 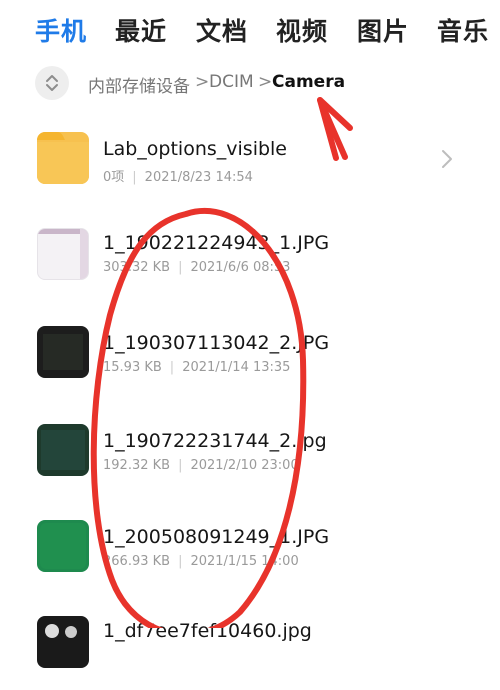 I want to click on file-name: 1_190307113042_2.JPG, so click(x=216, y=343).